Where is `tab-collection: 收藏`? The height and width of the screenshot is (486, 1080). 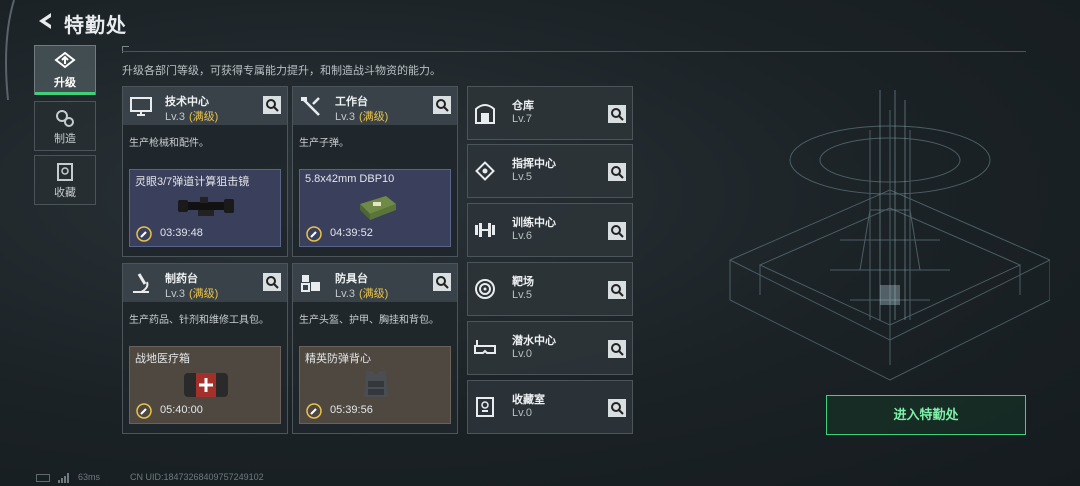
tab-collection: 收藏 is located at coordinates (65, 180).